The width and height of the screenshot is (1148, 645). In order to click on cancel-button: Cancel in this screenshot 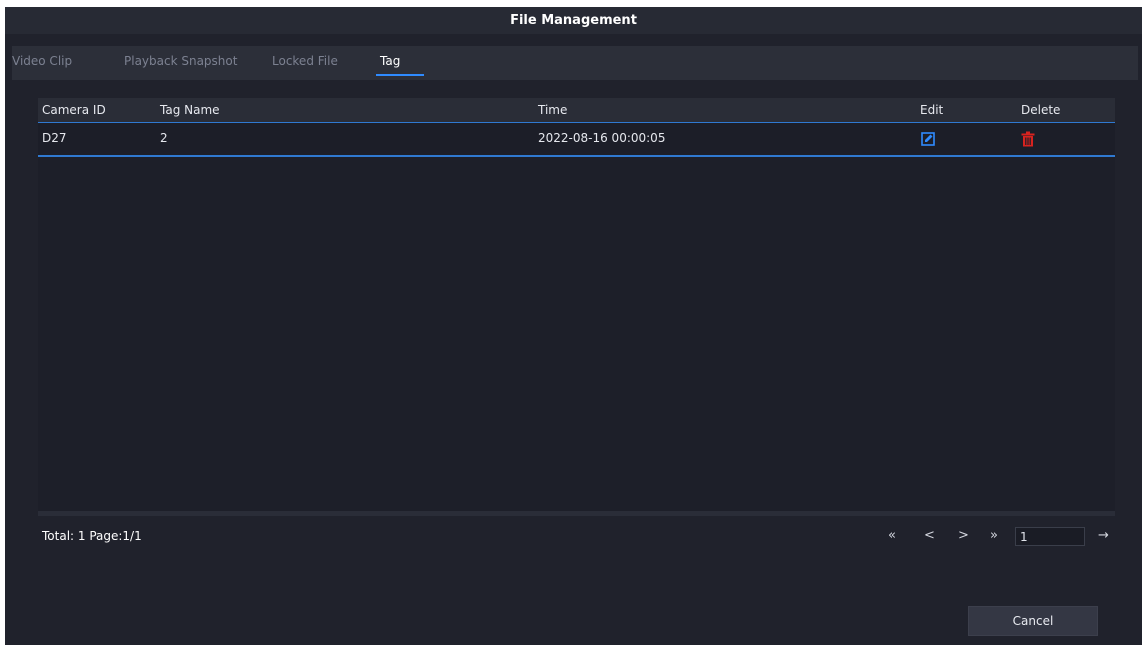, I will do `click(1033, 621)`.